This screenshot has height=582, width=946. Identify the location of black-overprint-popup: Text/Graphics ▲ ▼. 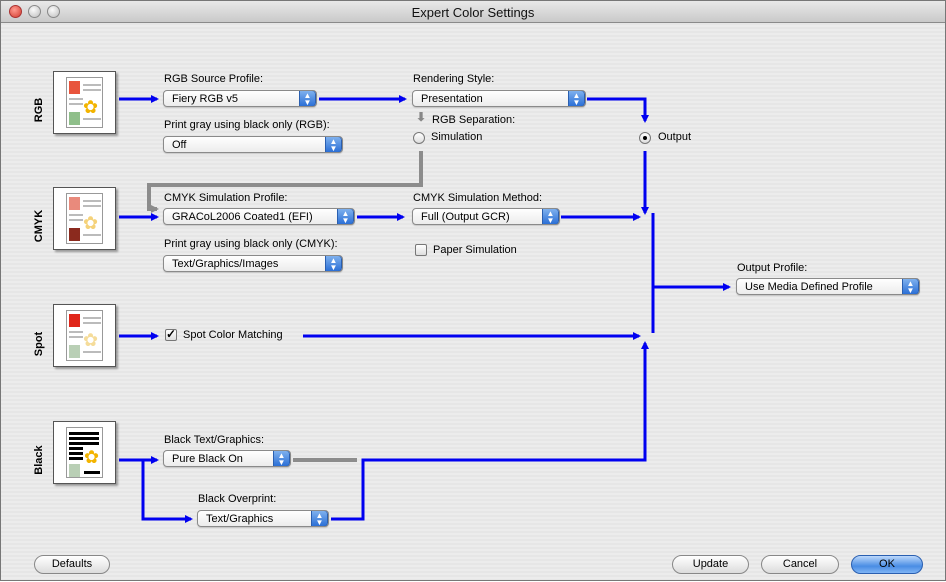
(263, 518).